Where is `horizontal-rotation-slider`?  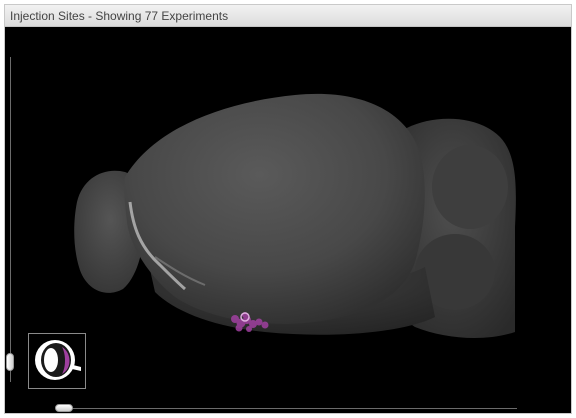 horizontal-rotation-slider is located at coordinates (64, 408).